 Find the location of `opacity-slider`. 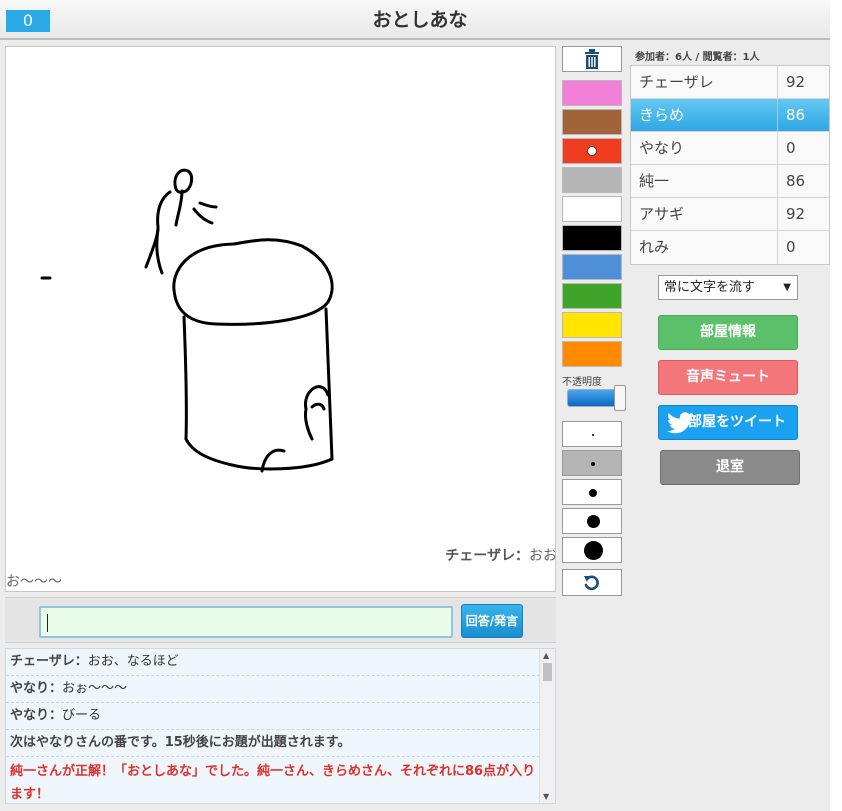

opacity-slider is located at coordinates (596, 398).